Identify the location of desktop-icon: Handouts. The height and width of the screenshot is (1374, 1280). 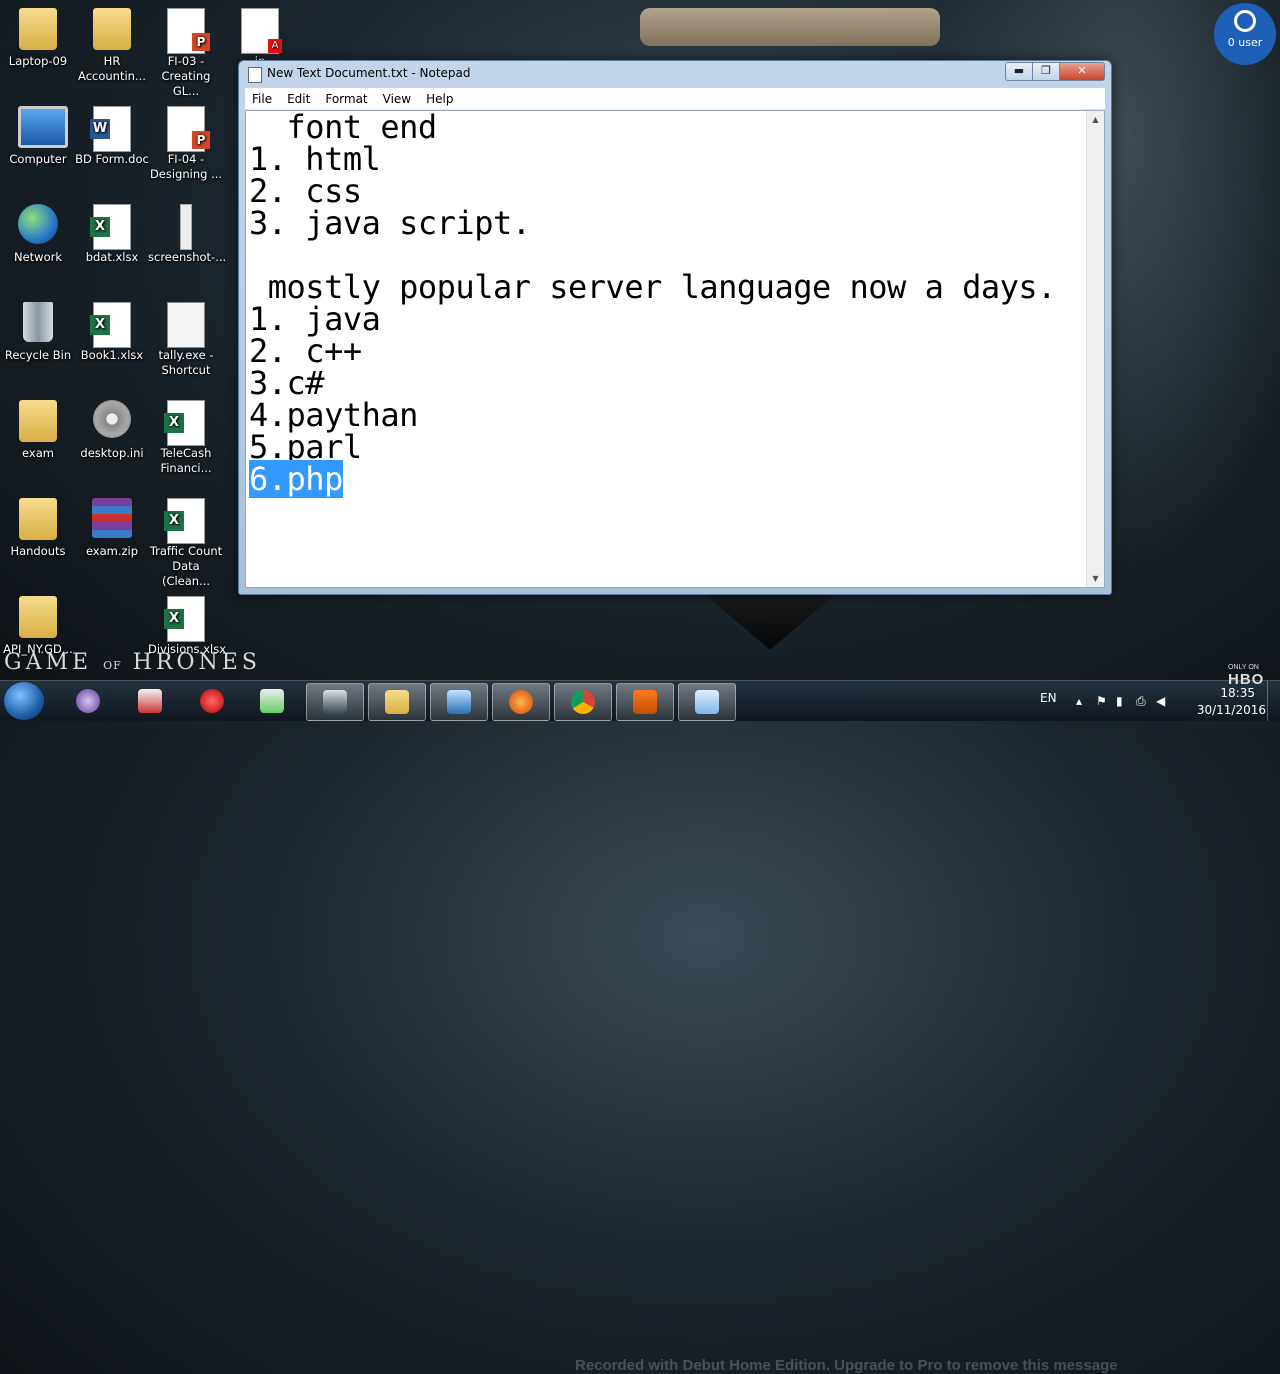
(38, 528).